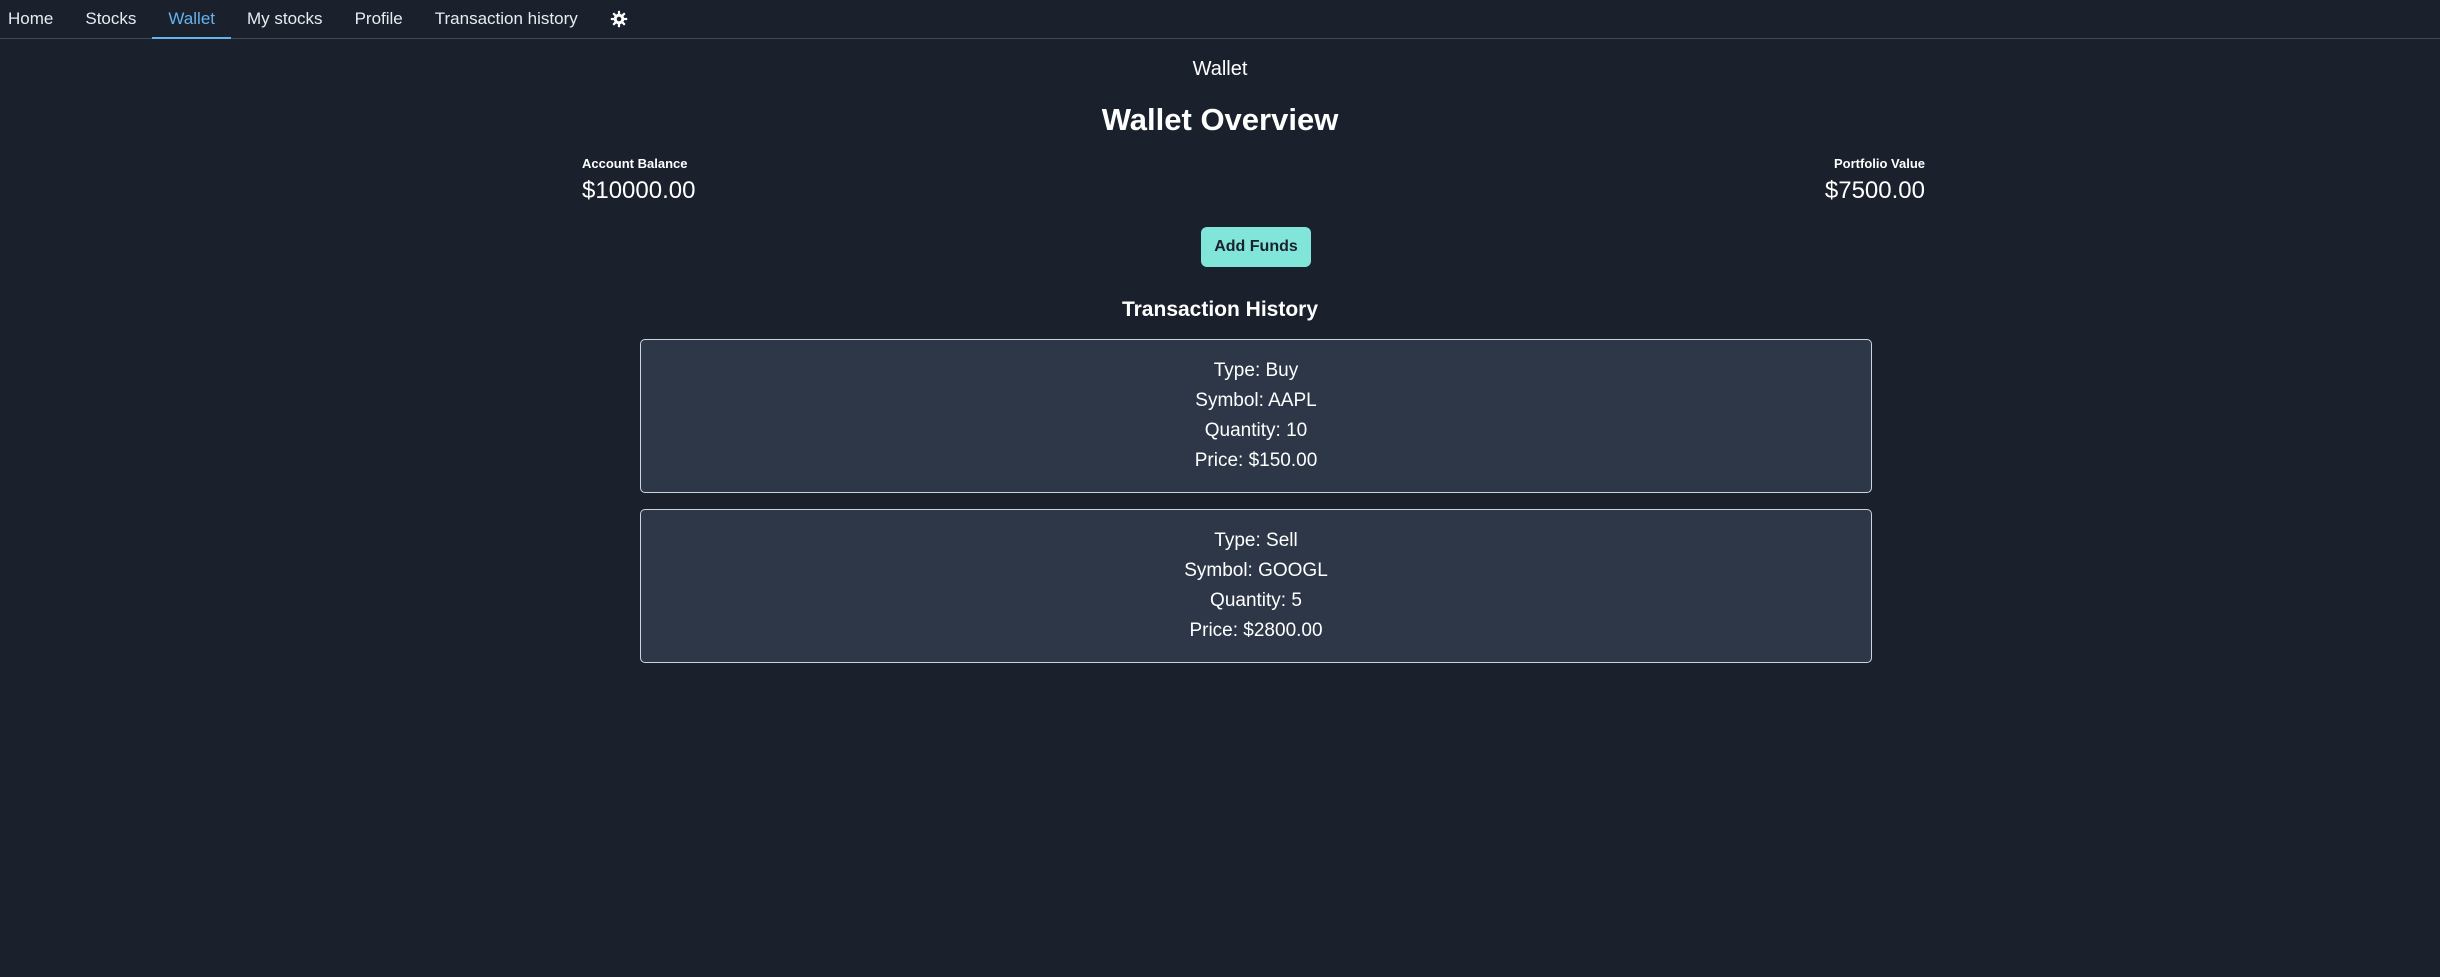 This screenshot has height=977, width=2440. I want to click on tab-my-stocks: My stocks, so click(285, 19).